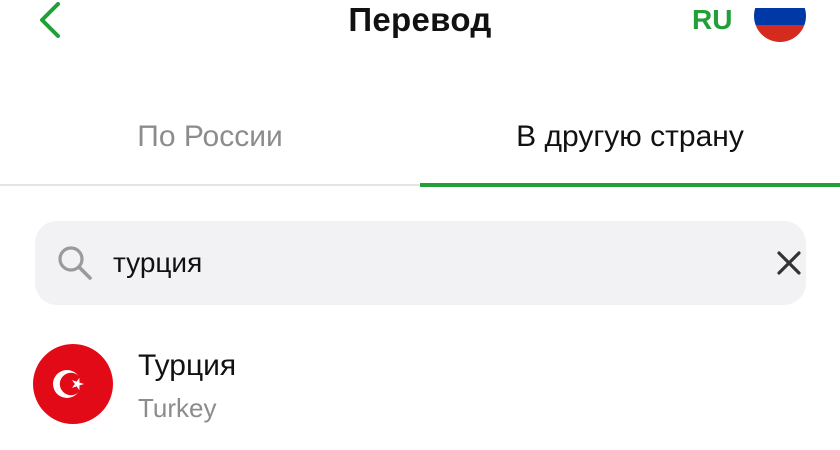  Describe the element at coordinates (187, 365) in the screenshot. I see `country-name: Турция` at that location.